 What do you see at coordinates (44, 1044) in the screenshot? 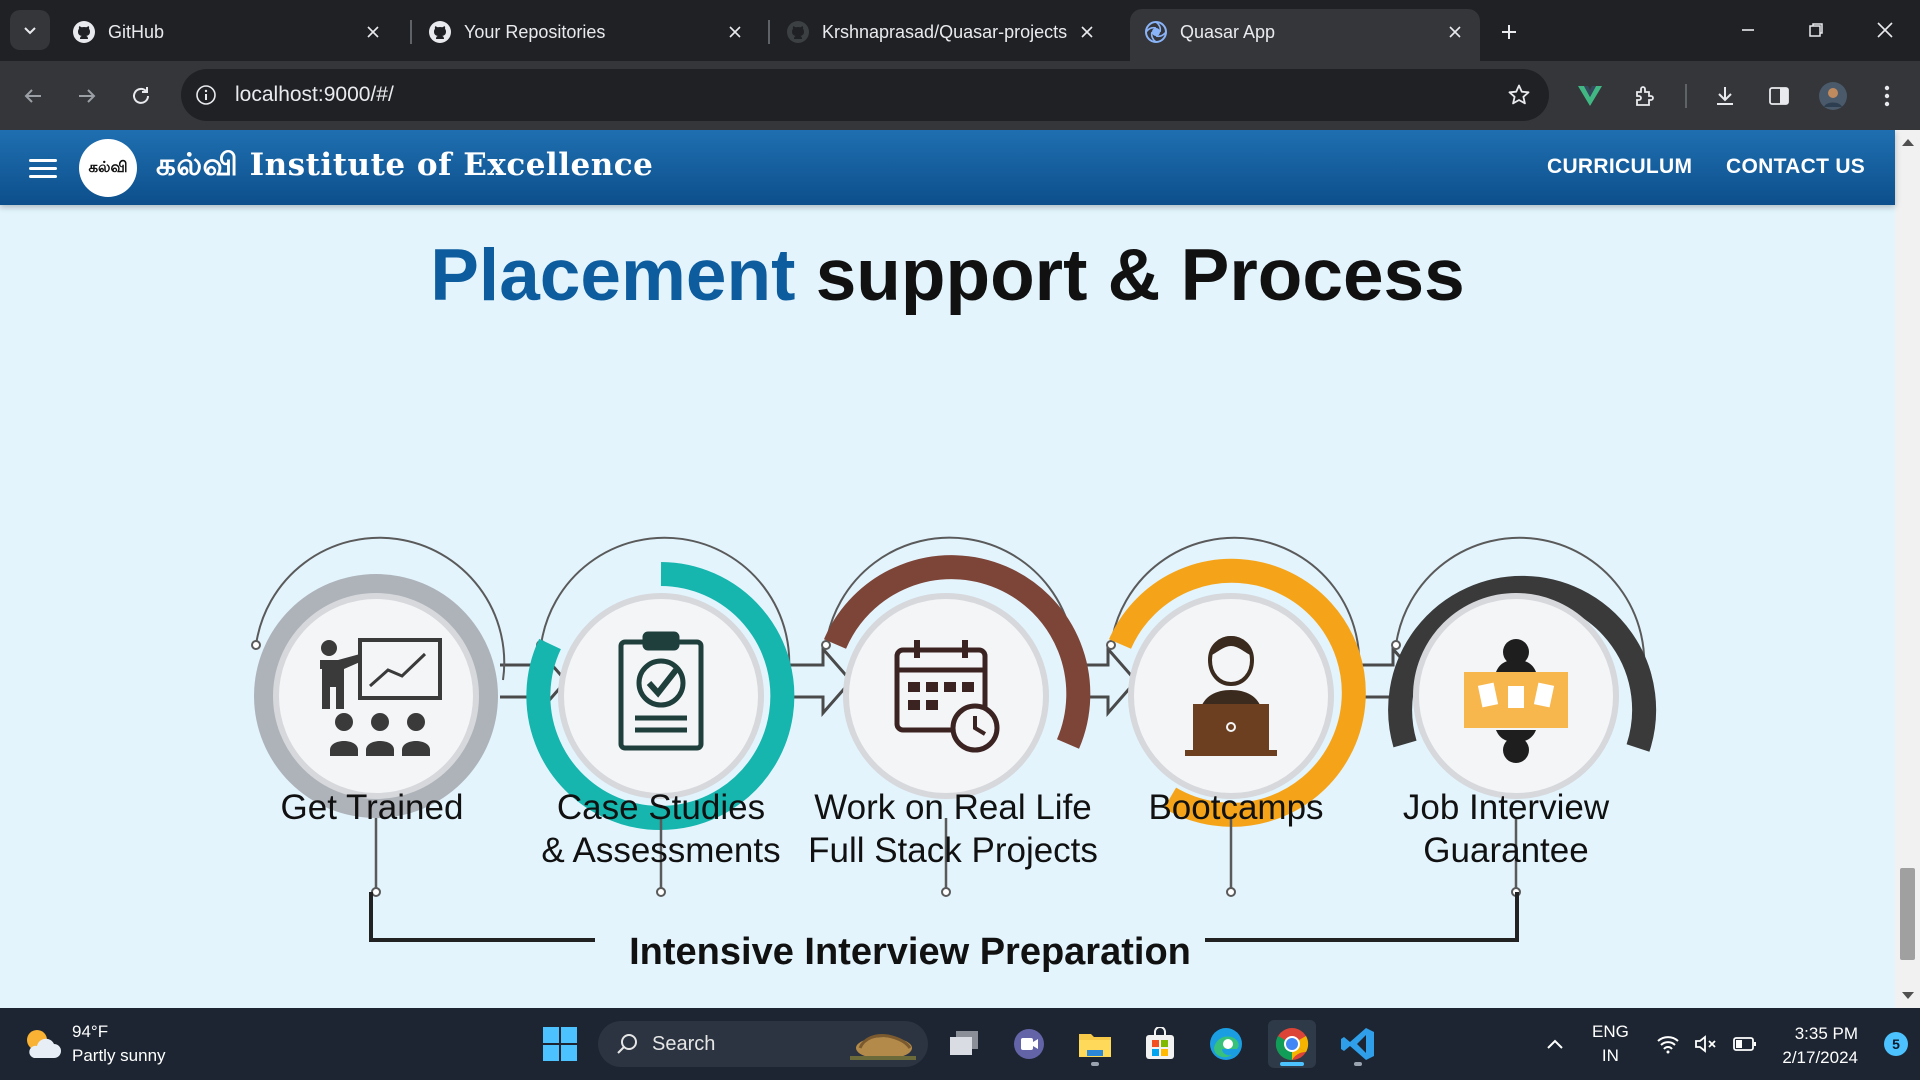
I see `partly-sunny-icon` at bounding box center [44, 1044].